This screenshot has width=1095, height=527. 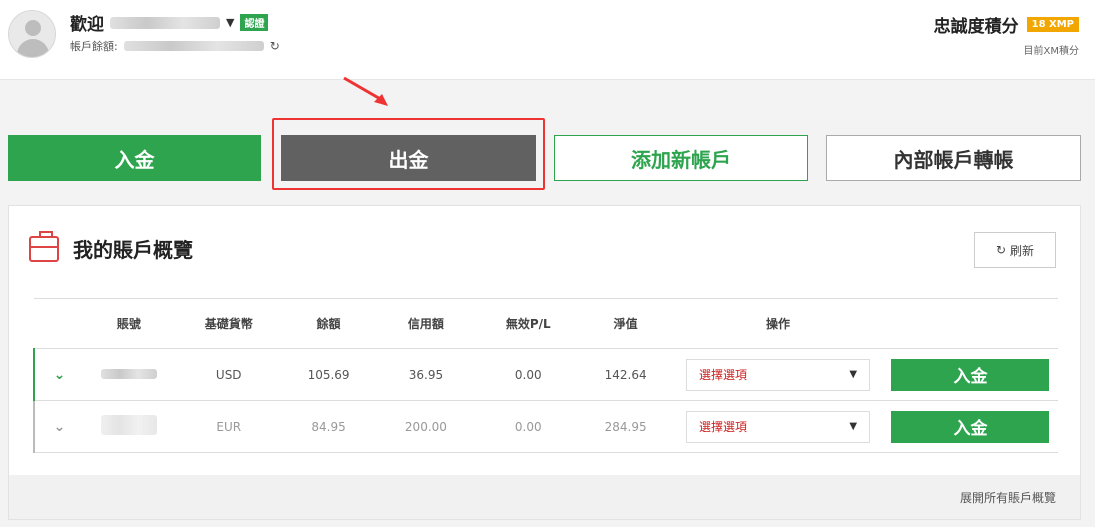 What do you see at coordinates (1052, 24) in the screenshot?
I see `xmp-badge: 18 XMP` at bounding box center [1052, 24].